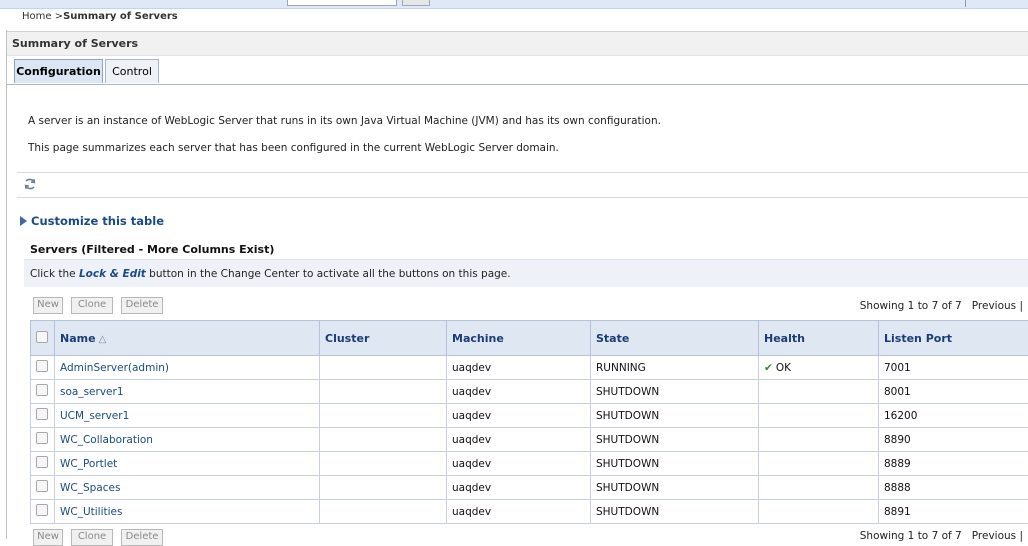  Describe the element at coordinates (953, 512) in the screenshot. I see `listen-port-cell: 8891` at that location.